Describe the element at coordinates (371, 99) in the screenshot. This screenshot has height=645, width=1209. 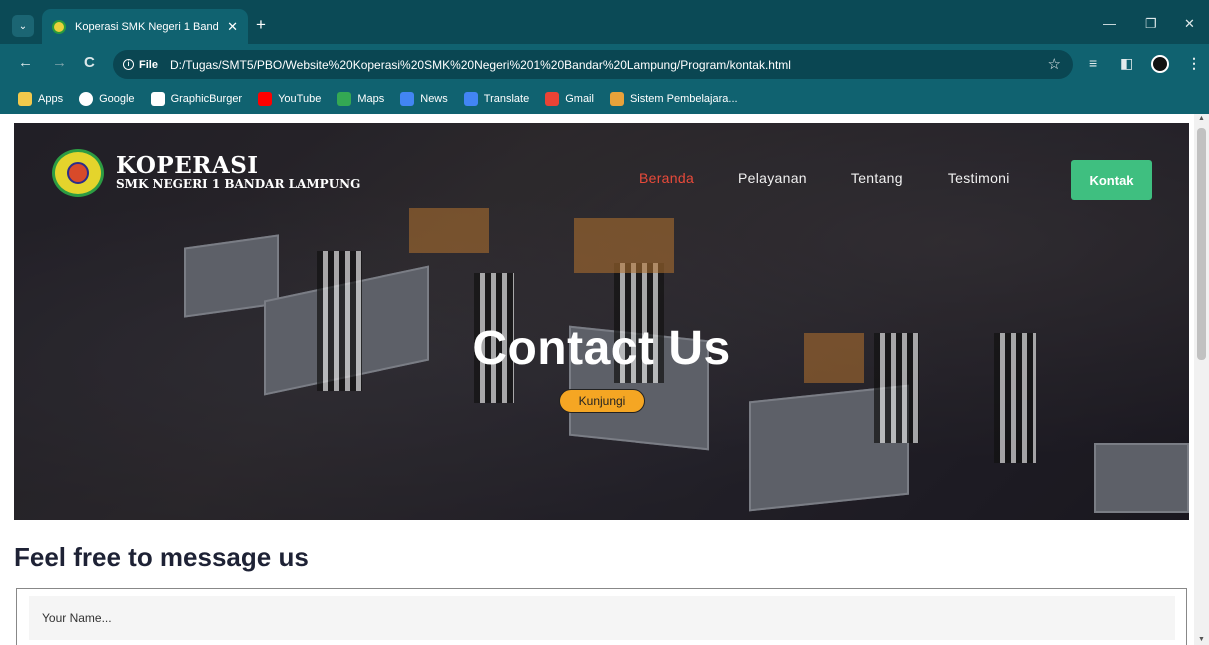
I see `bookmark-label: Maps` at that location.